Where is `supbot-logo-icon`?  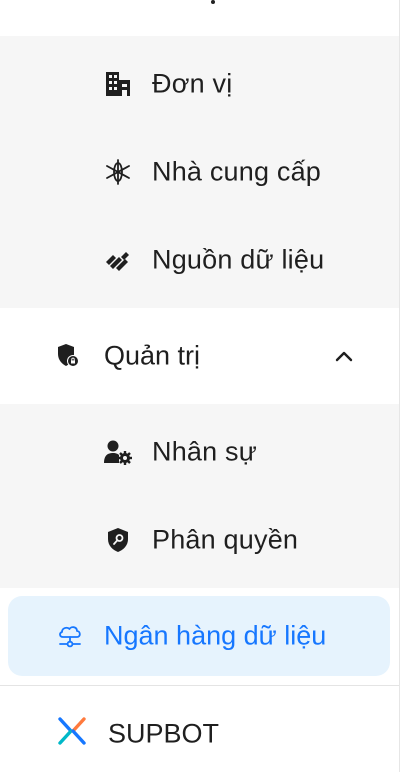 supbot-logo-icon is located at coordinates (72, 731).